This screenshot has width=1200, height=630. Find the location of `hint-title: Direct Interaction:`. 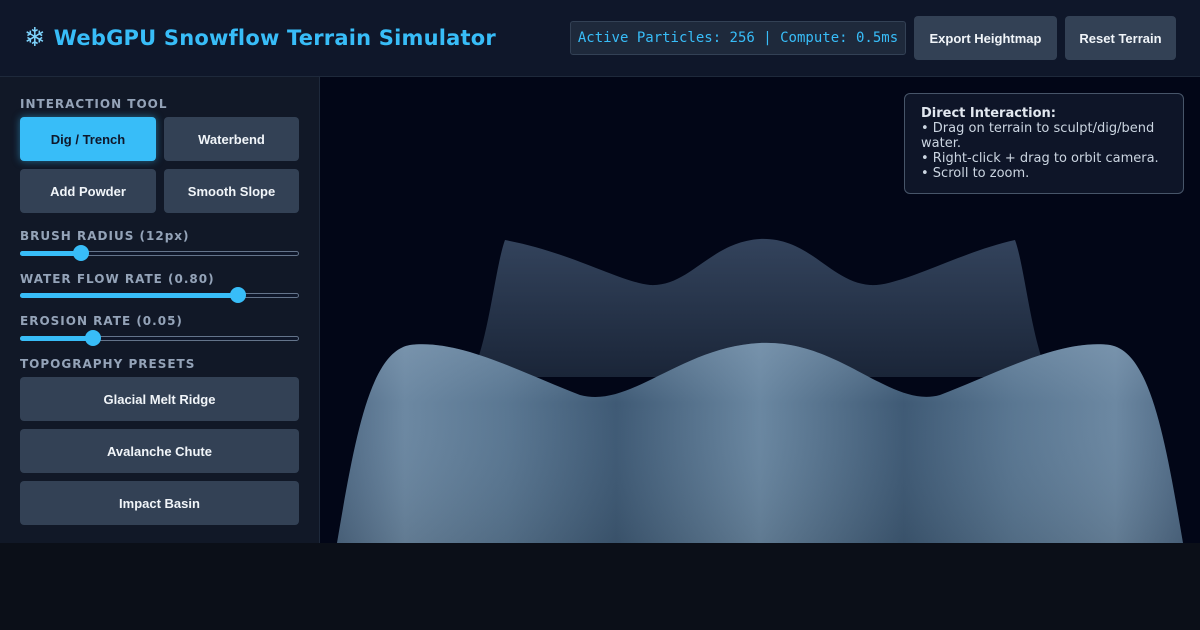

hint-title: Direct Interaction: is located at coordinates (988, 113).